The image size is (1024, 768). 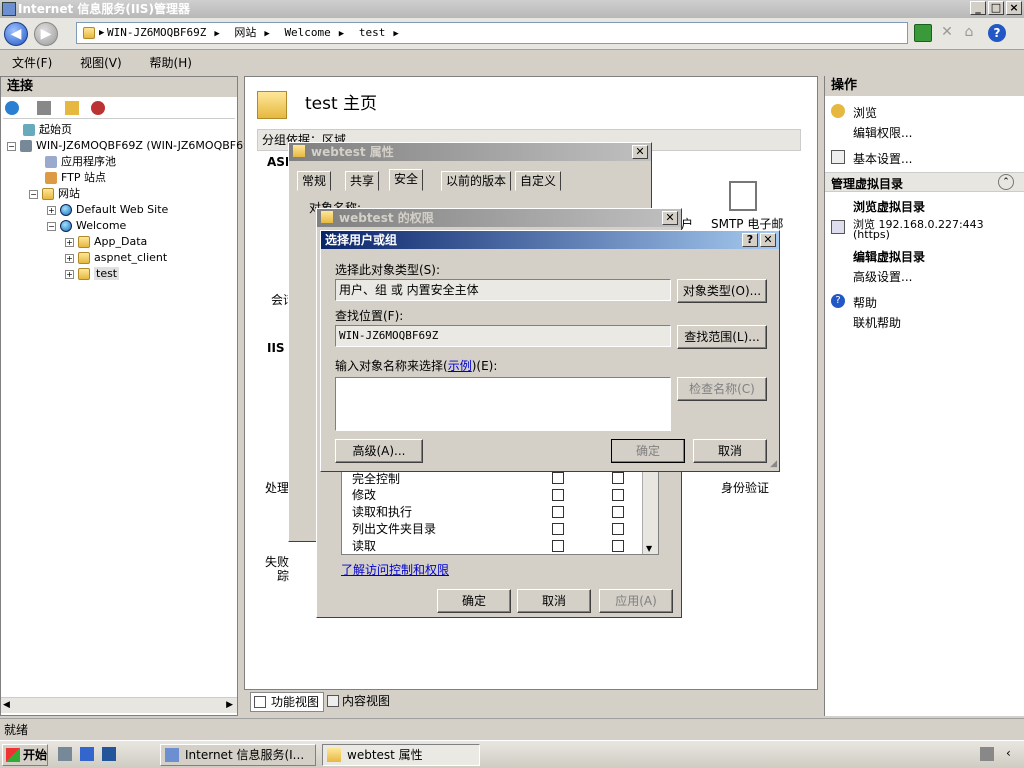 I want to click on tab-general: 常规, so click(x=314, y=181).